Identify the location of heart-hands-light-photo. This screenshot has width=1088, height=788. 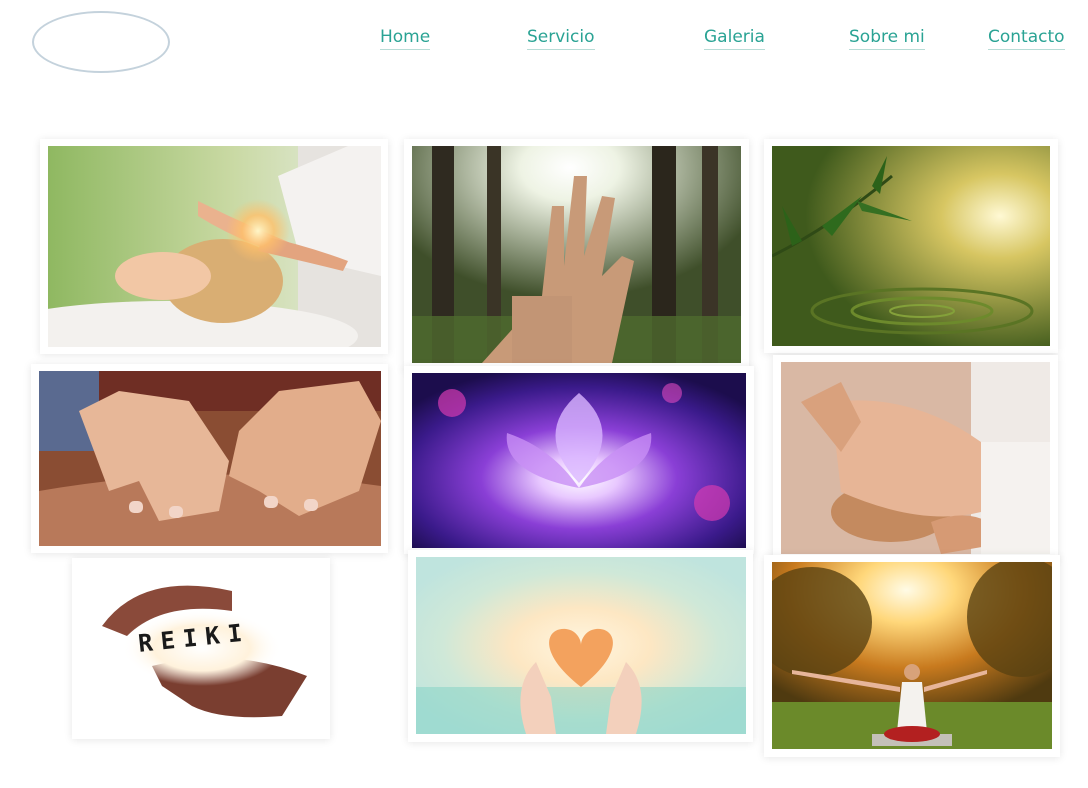
(581, 645).